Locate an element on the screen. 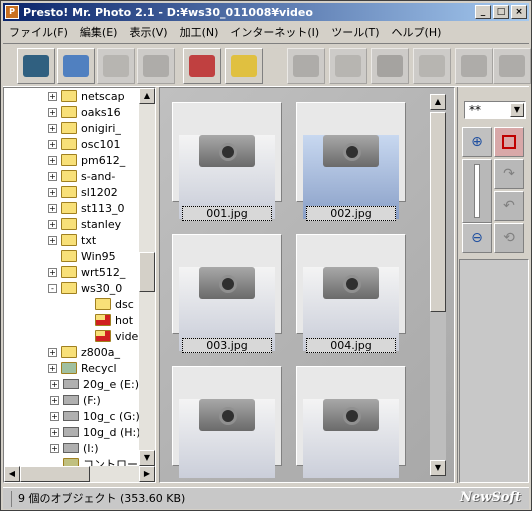 This screenshot has width=532, height=511. tree-item: +10g_d (H:) is located at coordinates (95, 432).